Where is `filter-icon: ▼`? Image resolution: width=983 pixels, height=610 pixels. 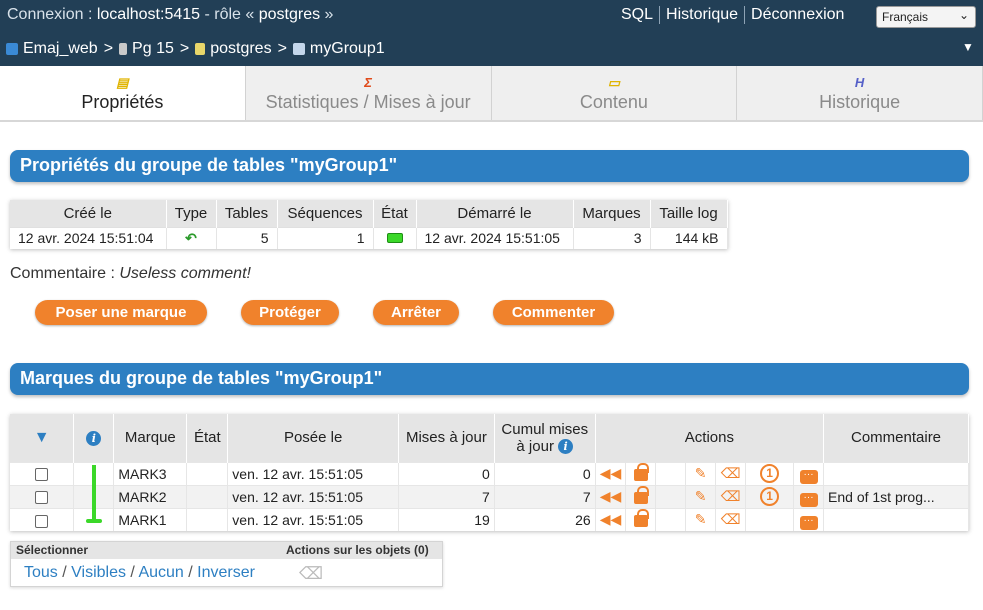
filter-icon: ▼ is located at coordinates (42, 437).